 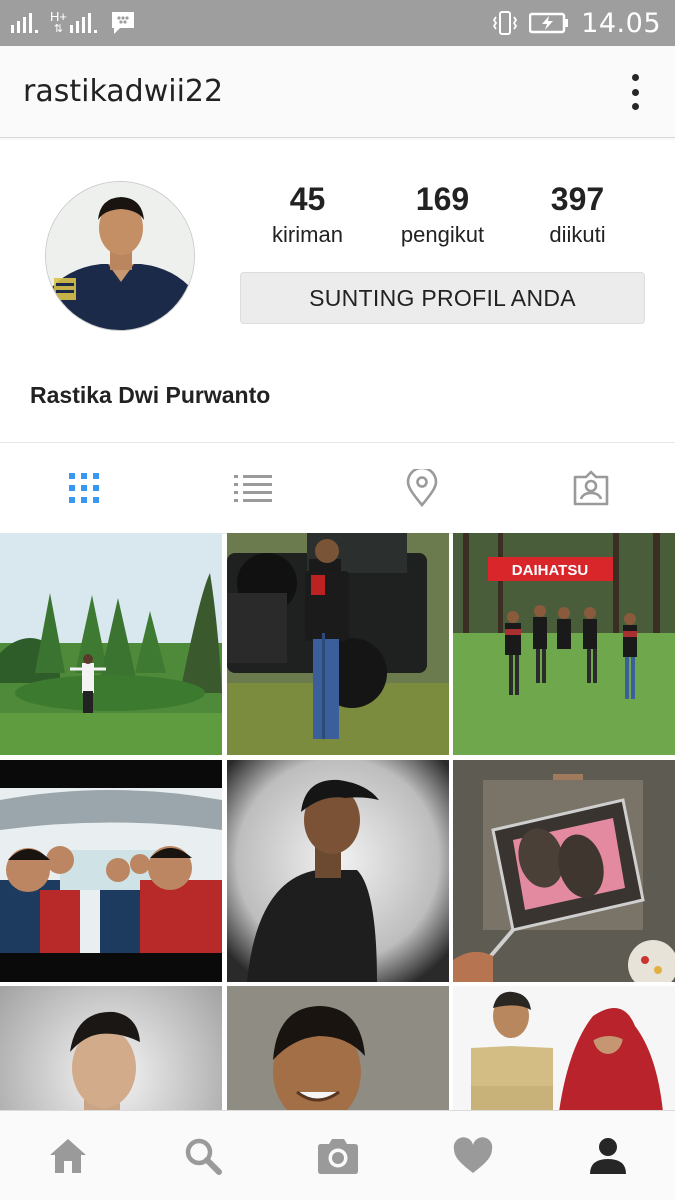 I want to click on profile-stats: 45 kiriman 169 pengikut 397 diikuti, so click(x=442, y=220).